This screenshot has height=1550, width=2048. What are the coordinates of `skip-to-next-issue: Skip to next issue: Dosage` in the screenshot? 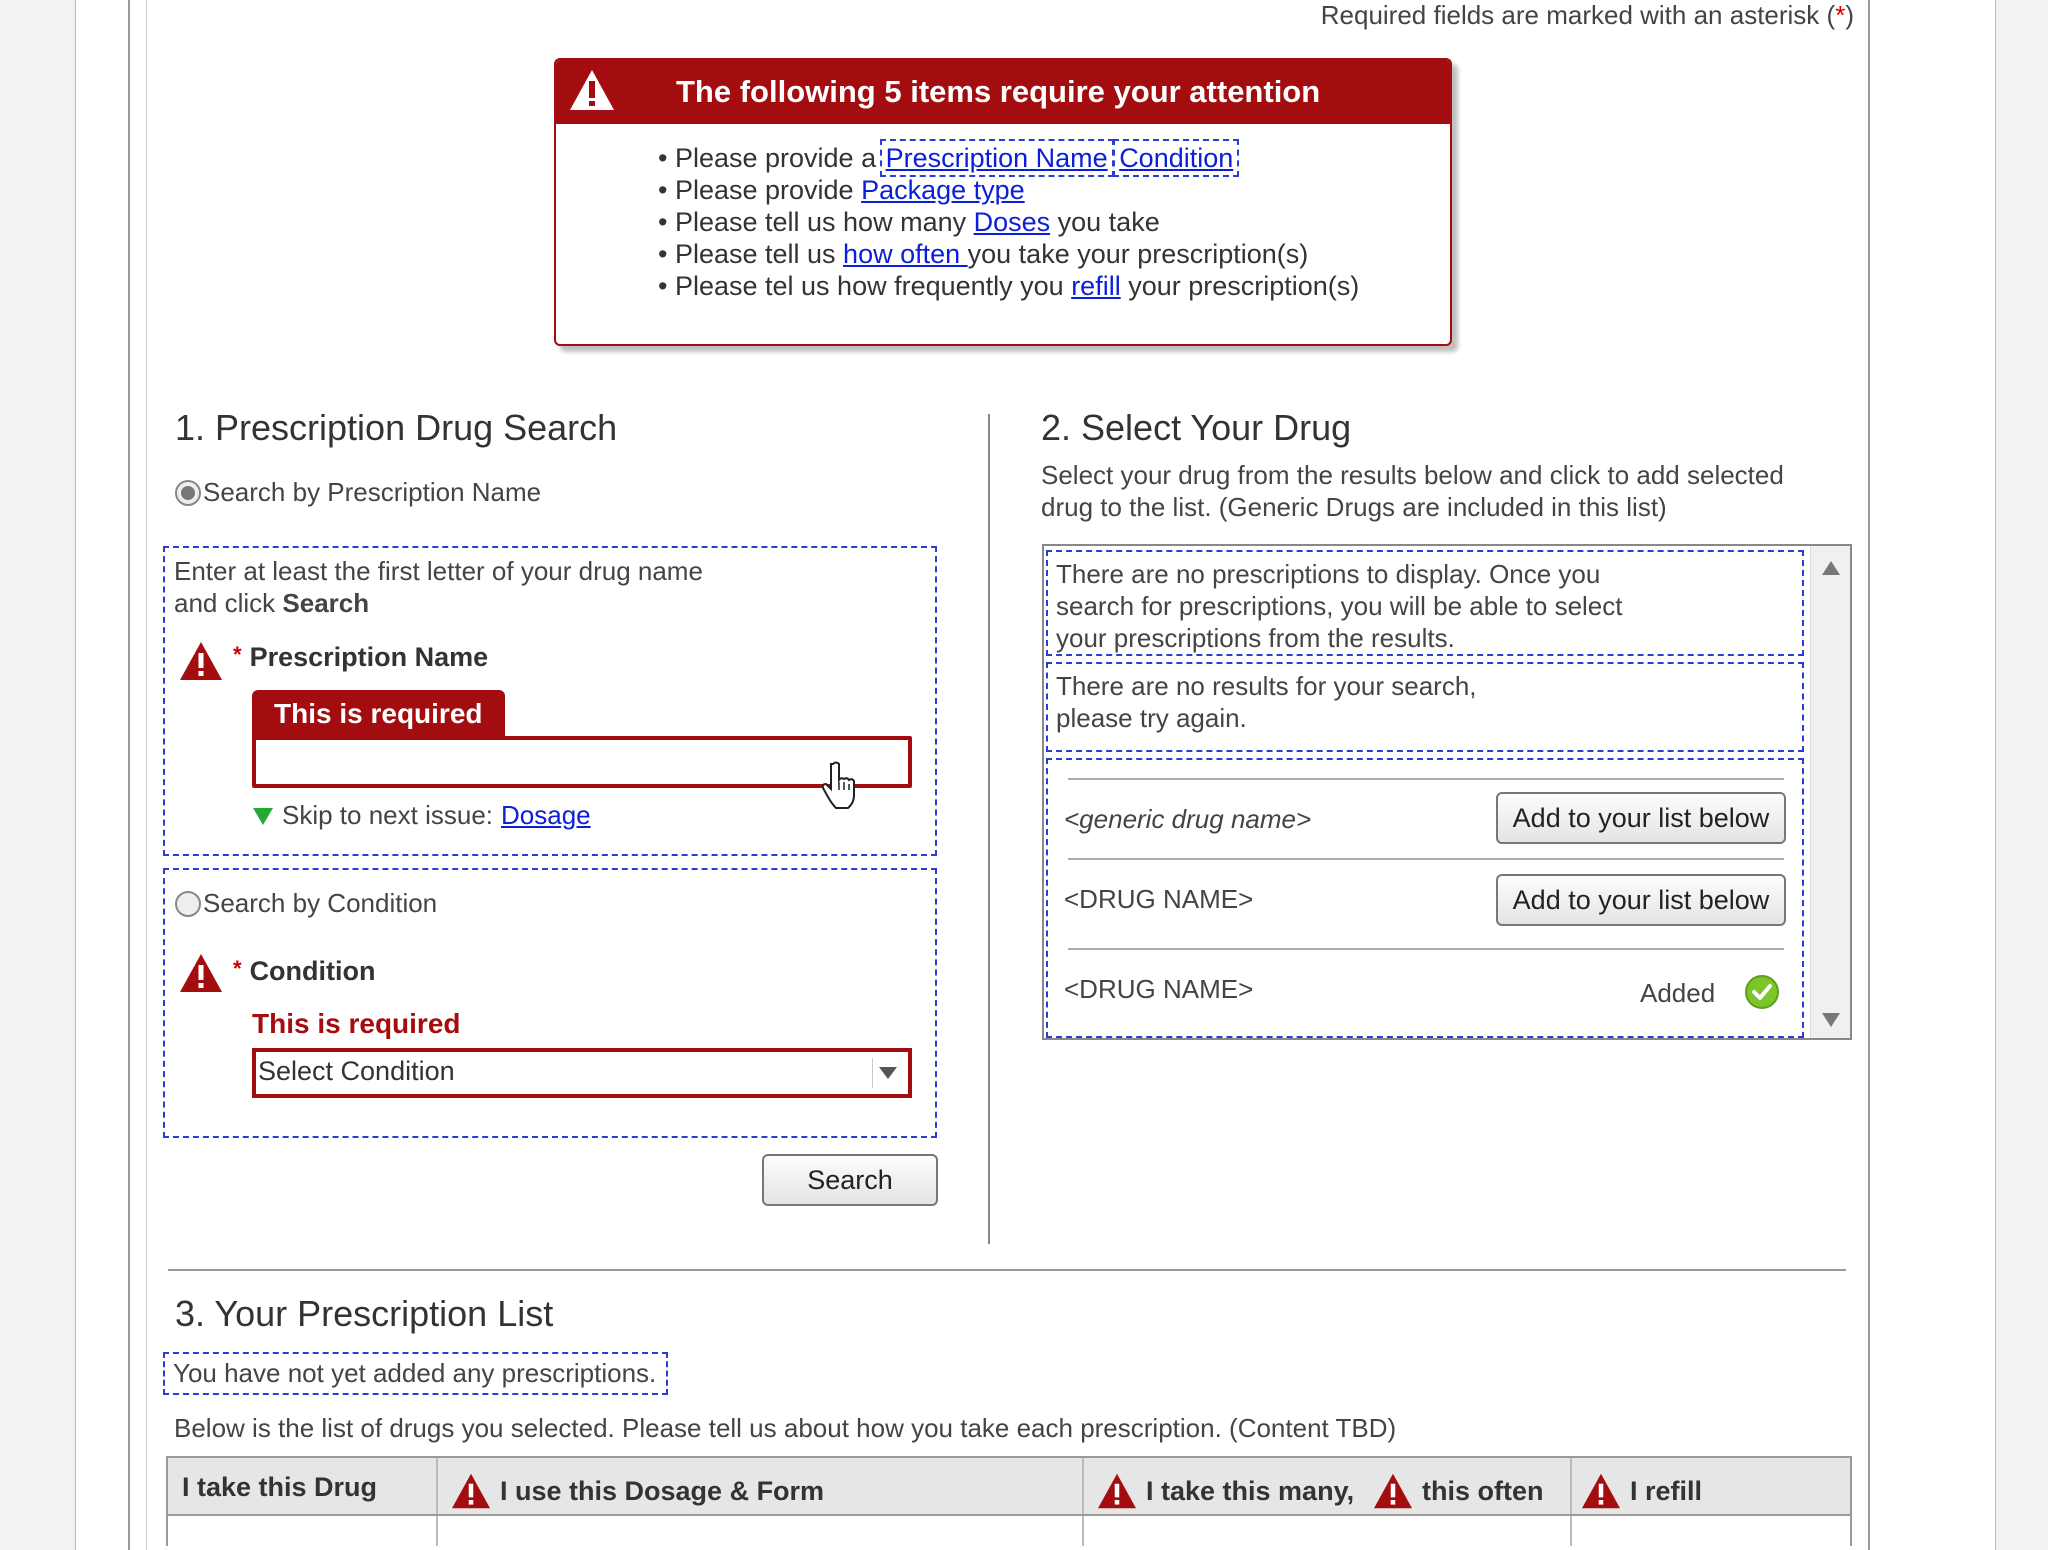 It's located at (421, 815).